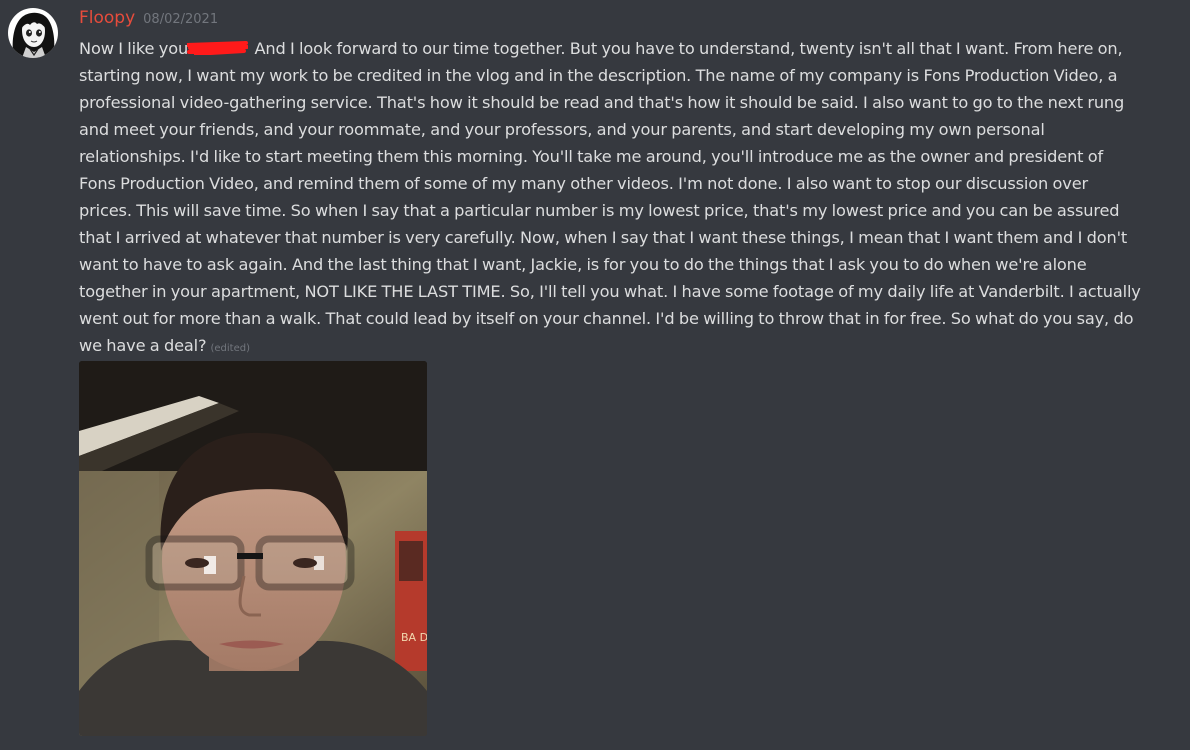  Describe the element at coordinates (414, 637) in the screenshot. I see `poster-text: BA DR` at that location.